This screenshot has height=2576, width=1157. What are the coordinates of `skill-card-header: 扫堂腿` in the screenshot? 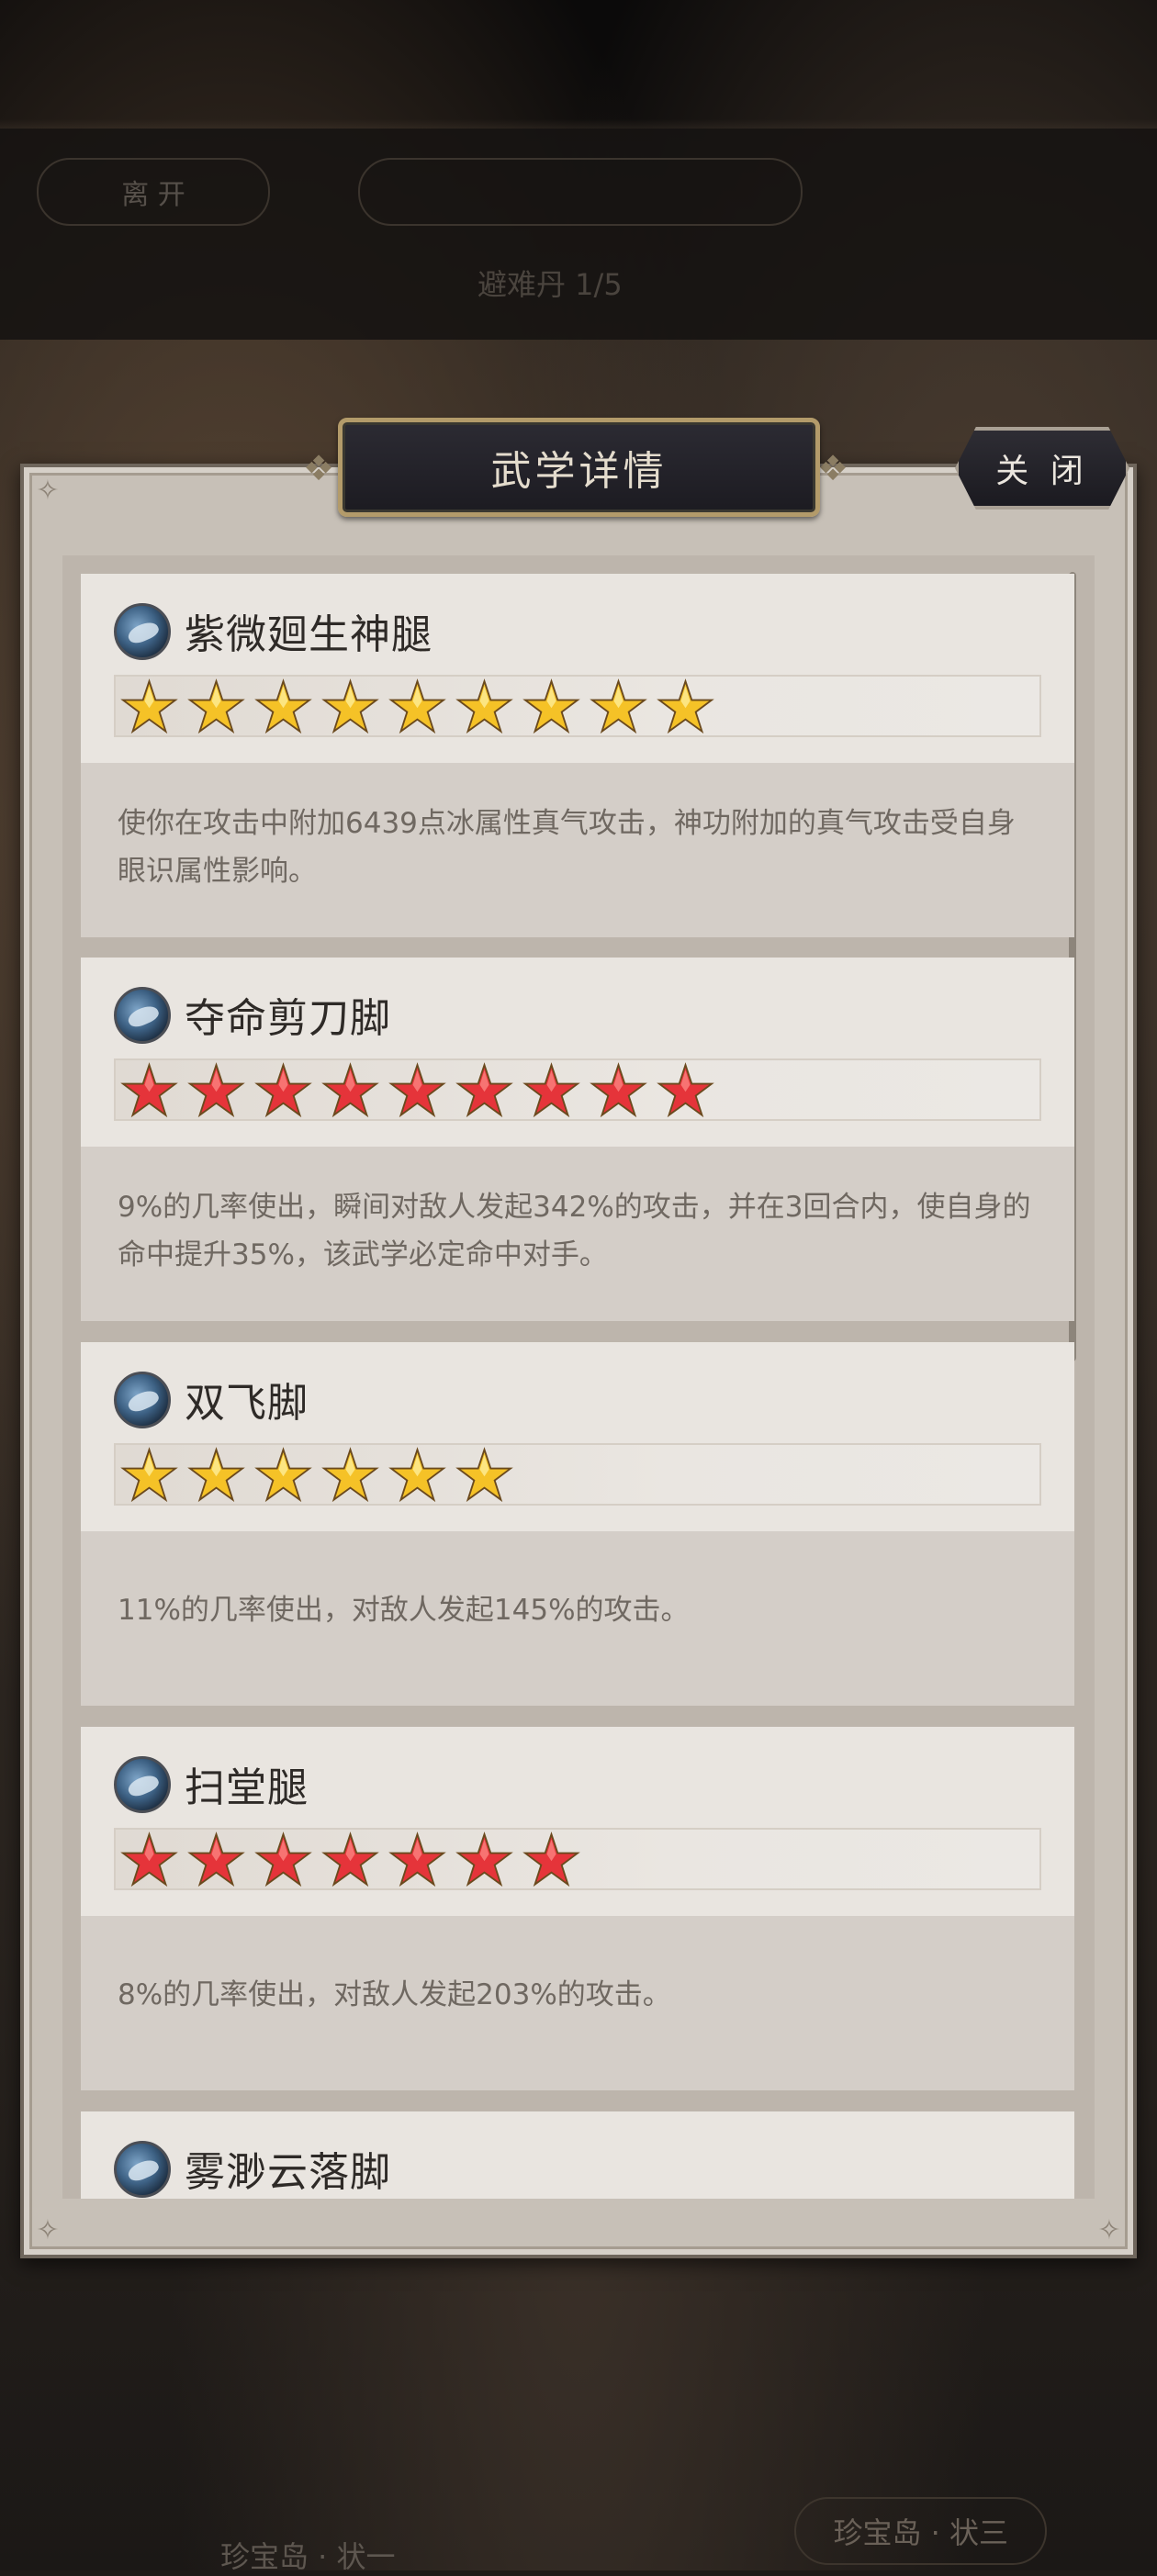 It's located at (577, 1821).